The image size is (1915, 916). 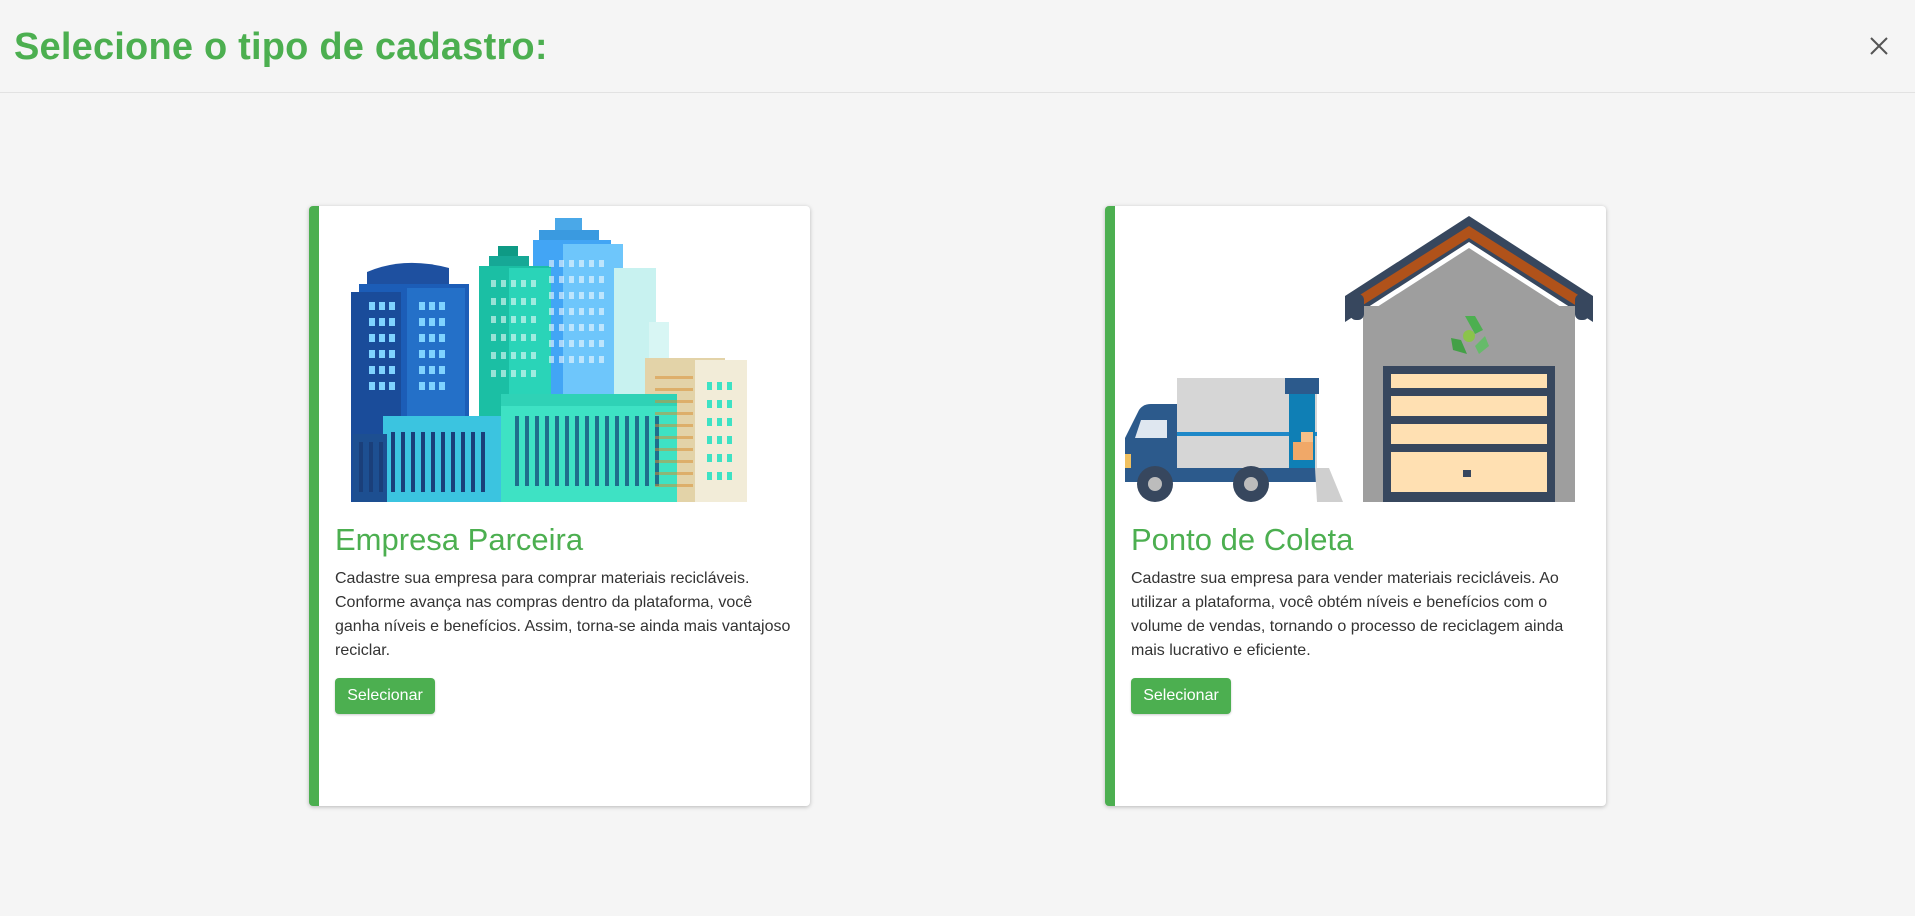 What do you see at coordinates (385, 696) in the screenshot?
I see `select-empresa-parceira-button: Selecionar` at bounding box center [385, 696].